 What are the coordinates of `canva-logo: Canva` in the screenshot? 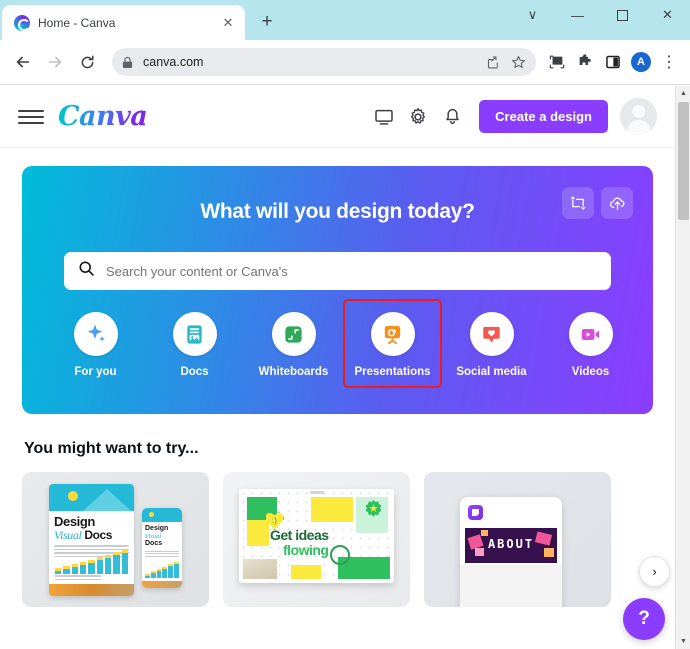 It's located at (103, 116).